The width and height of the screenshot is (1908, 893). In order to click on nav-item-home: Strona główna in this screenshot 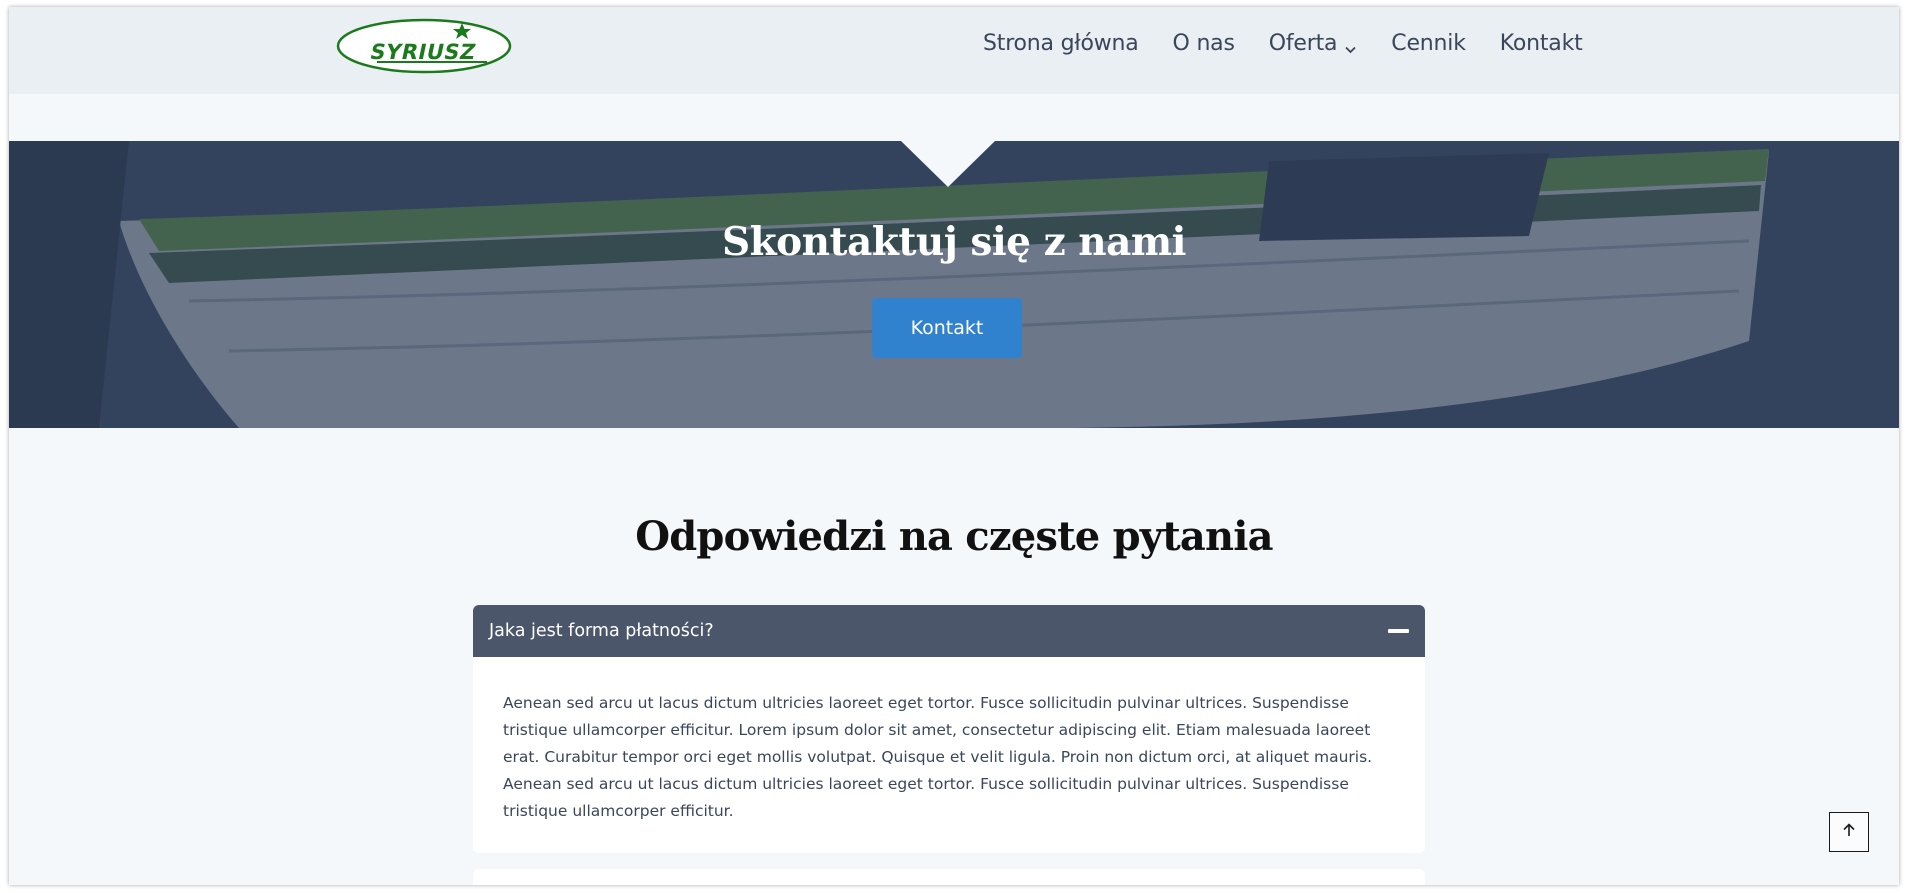, I will do `click(1061, 43)`.